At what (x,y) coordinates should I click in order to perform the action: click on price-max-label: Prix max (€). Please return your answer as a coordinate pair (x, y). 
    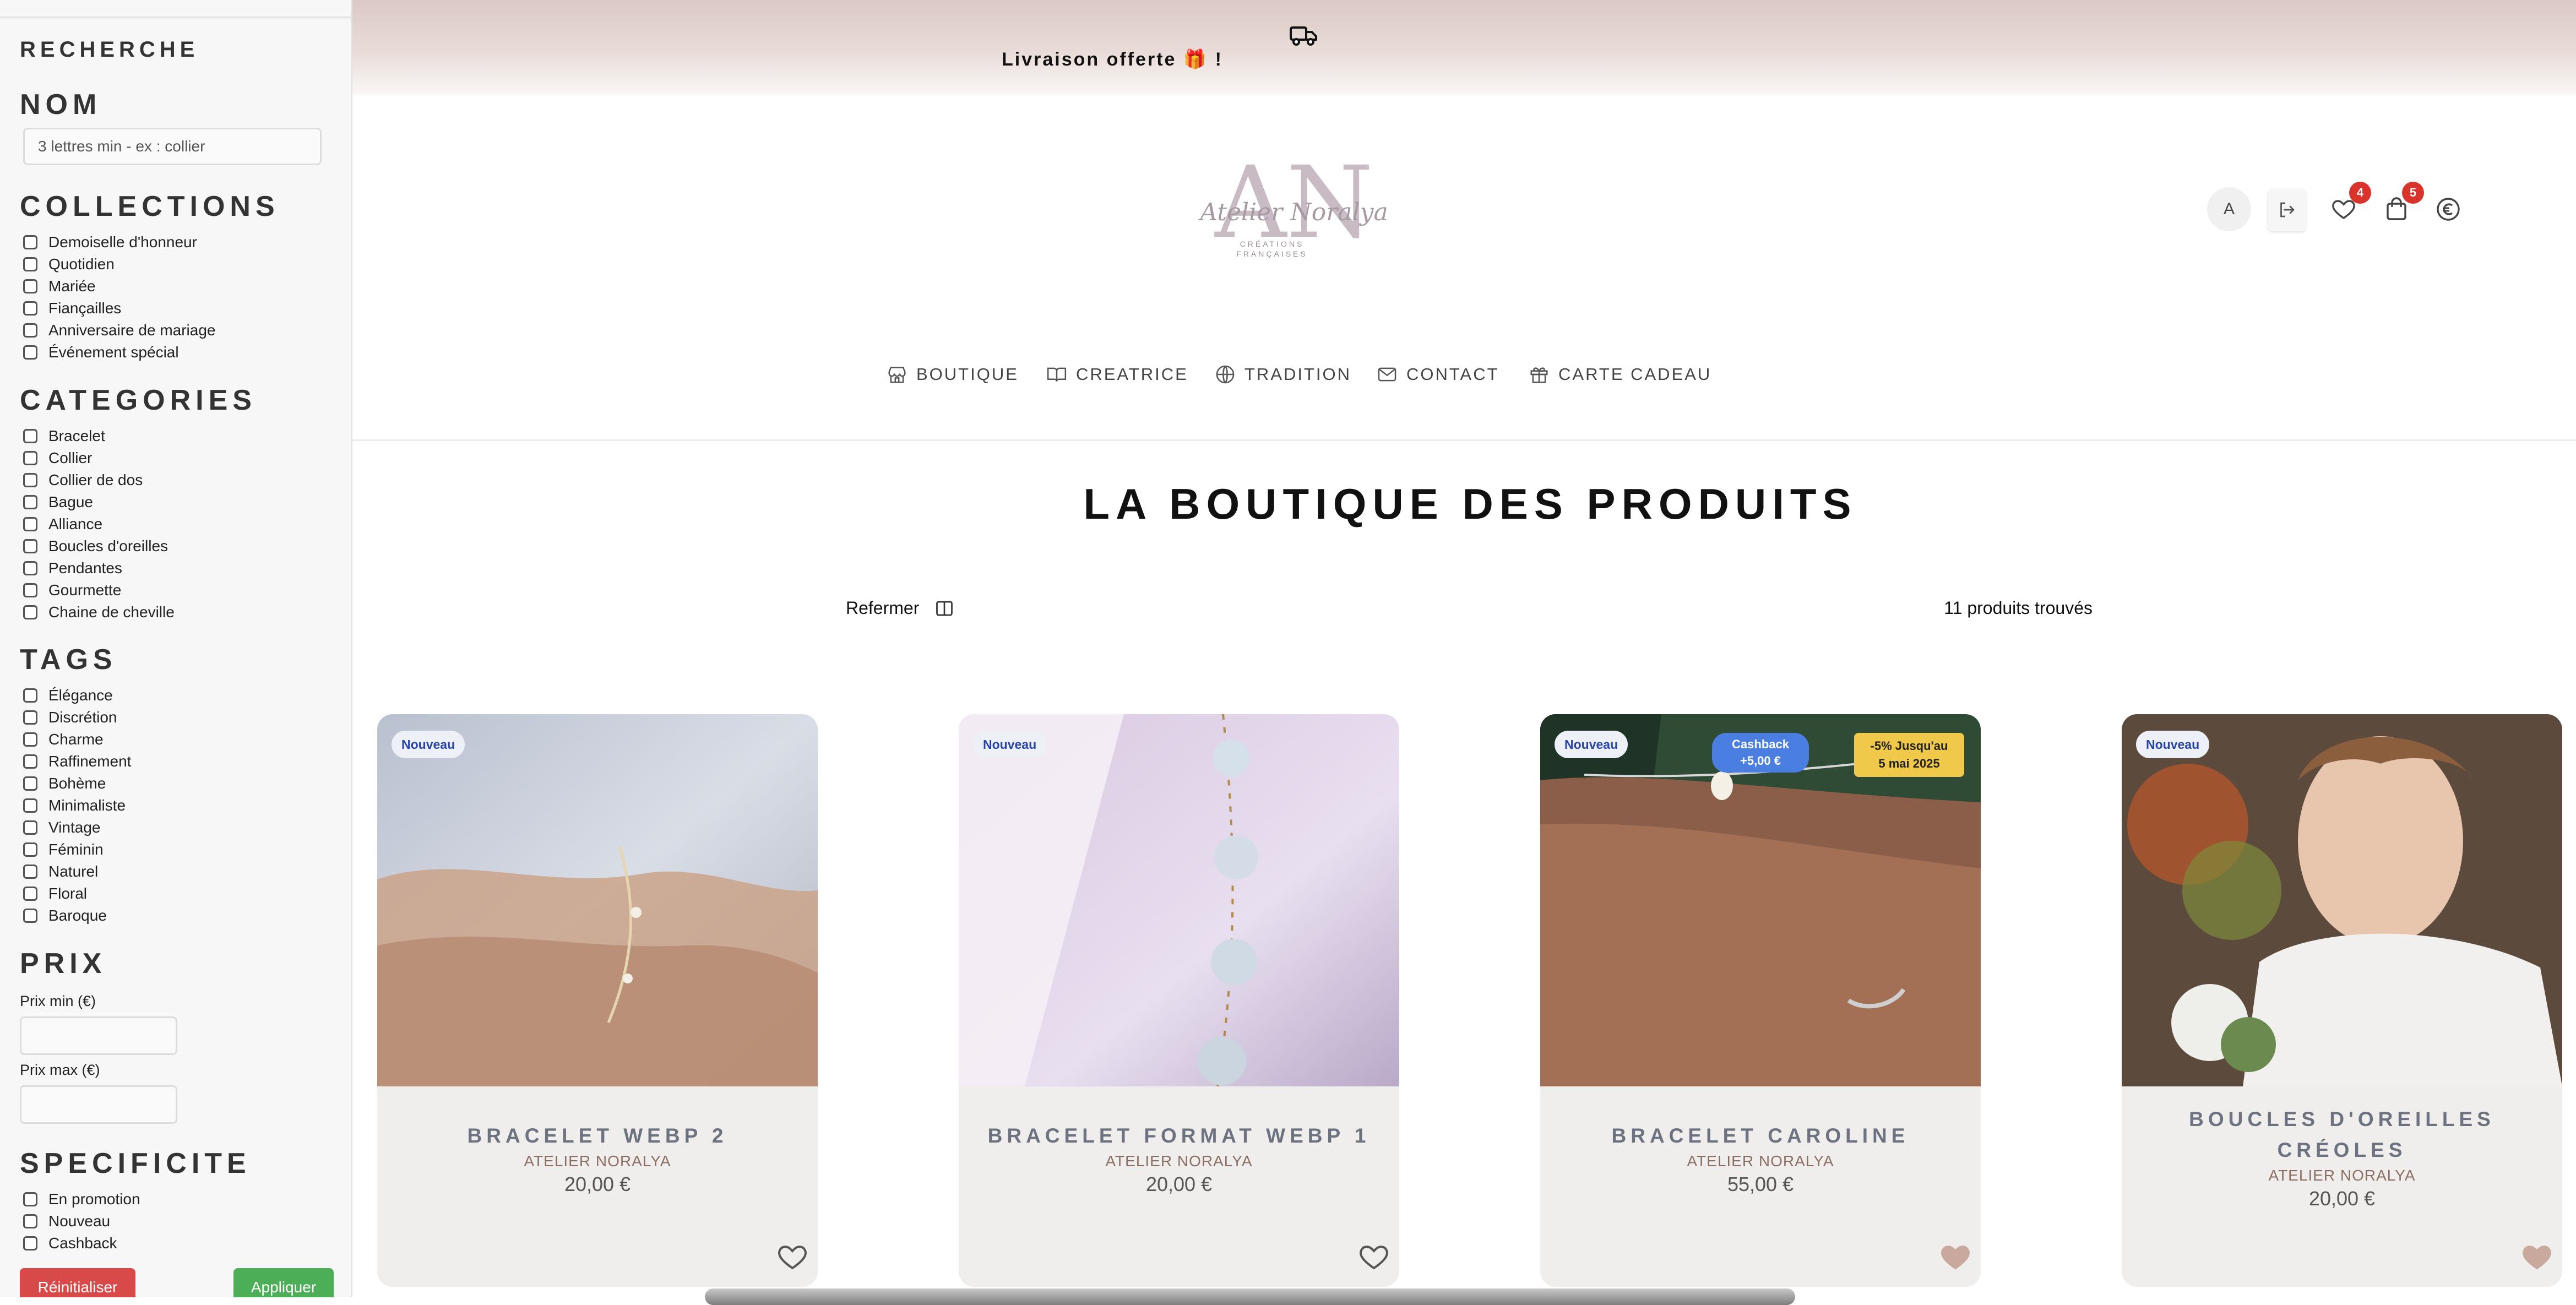
    Looking at the image, I should click on (60, 1070).